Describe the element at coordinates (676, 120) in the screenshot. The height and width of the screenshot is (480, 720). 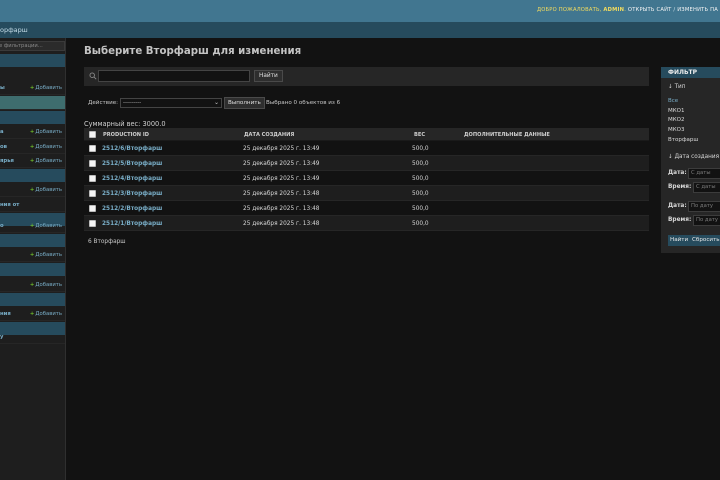
I see `filter-option-mko2: МКО2` at that location.